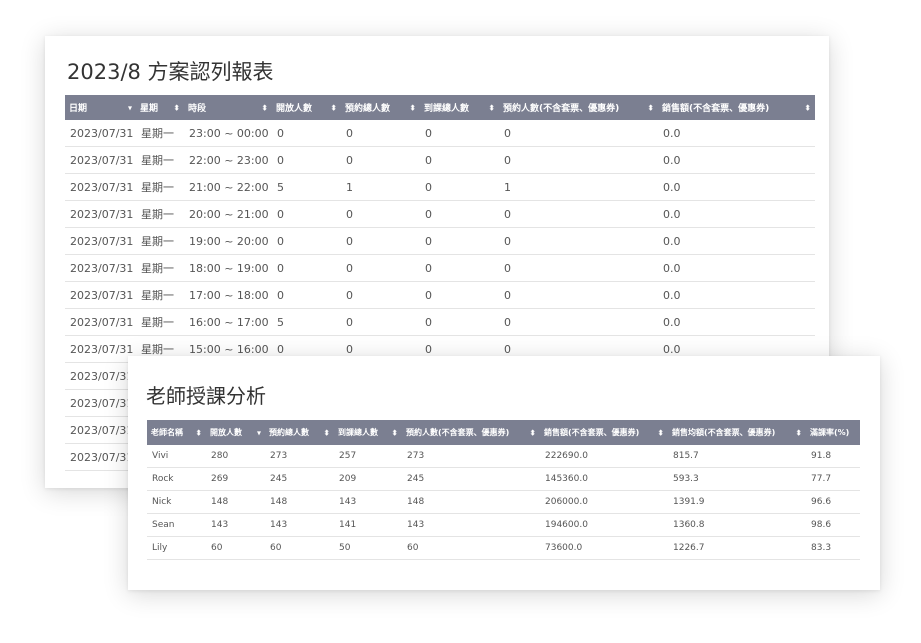 The image size is (921, 643). What do you see at coordinates (167, 432) in the screenshot?
I see `teacher-column-label: 老師名稱` at bounding box center [167, 432].